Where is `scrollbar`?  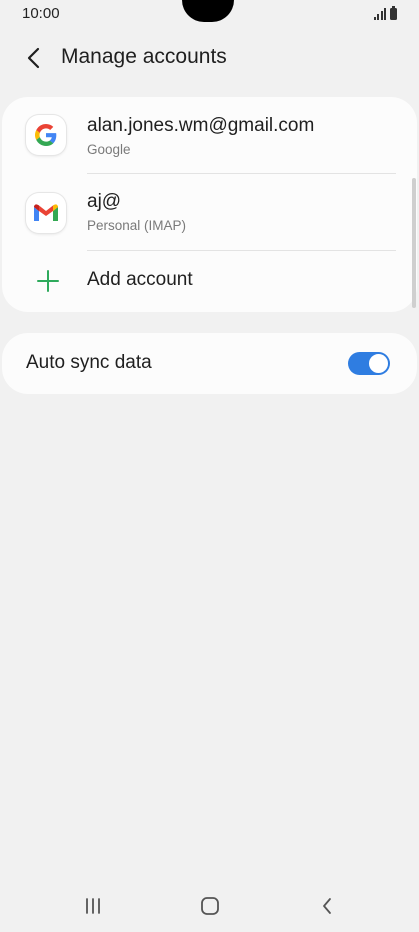 scrollbar is located at coordinates (414, 243).